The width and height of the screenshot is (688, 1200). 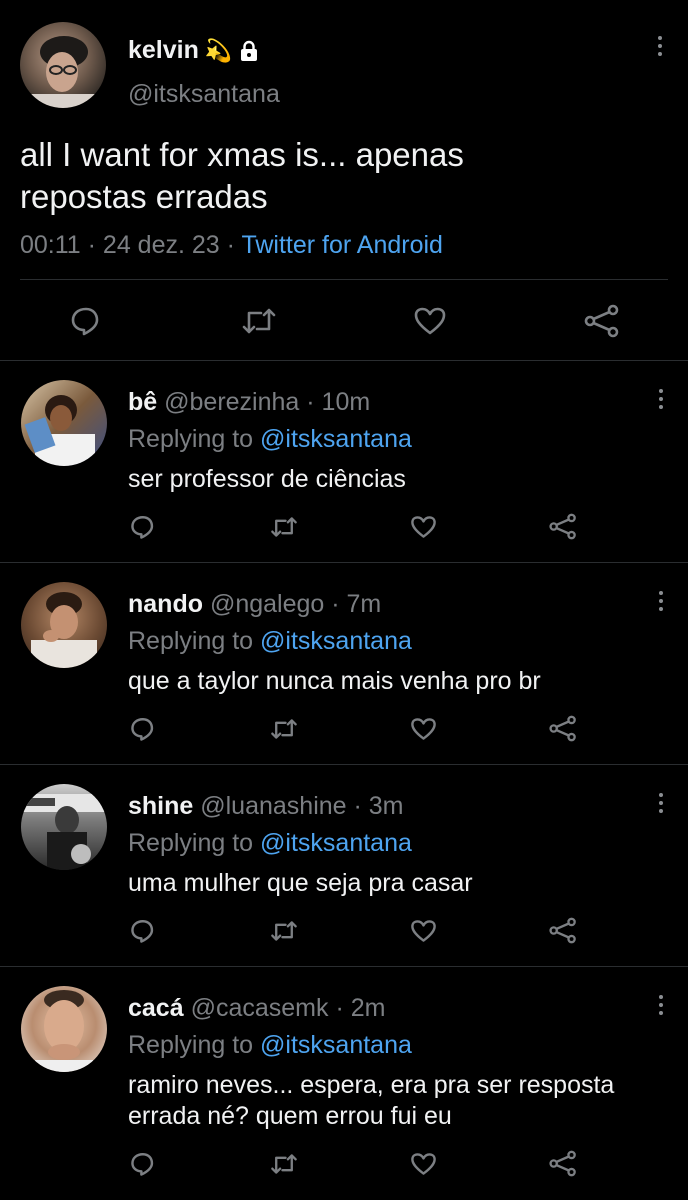 What do you see at coordinates (218, 50) in the screenshot?
I see `name-emoji: 💫` at bounding box center [218, 50].